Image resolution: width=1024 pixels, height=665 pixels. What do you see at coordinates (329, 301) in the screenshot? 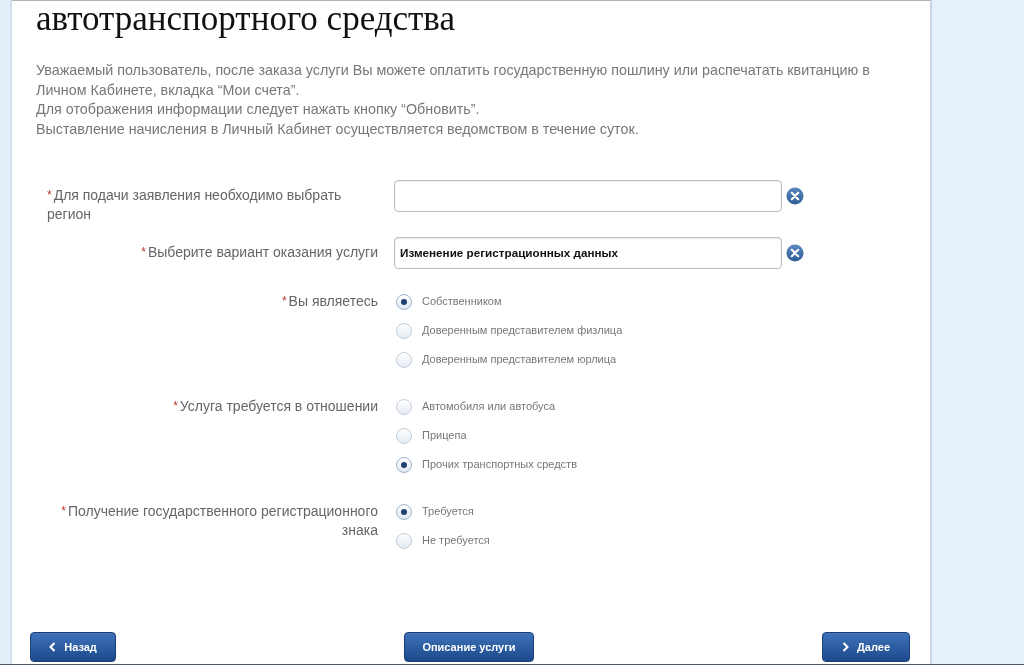
I see `field-label: *Вы являетесь` at bounding box center [329, 301].